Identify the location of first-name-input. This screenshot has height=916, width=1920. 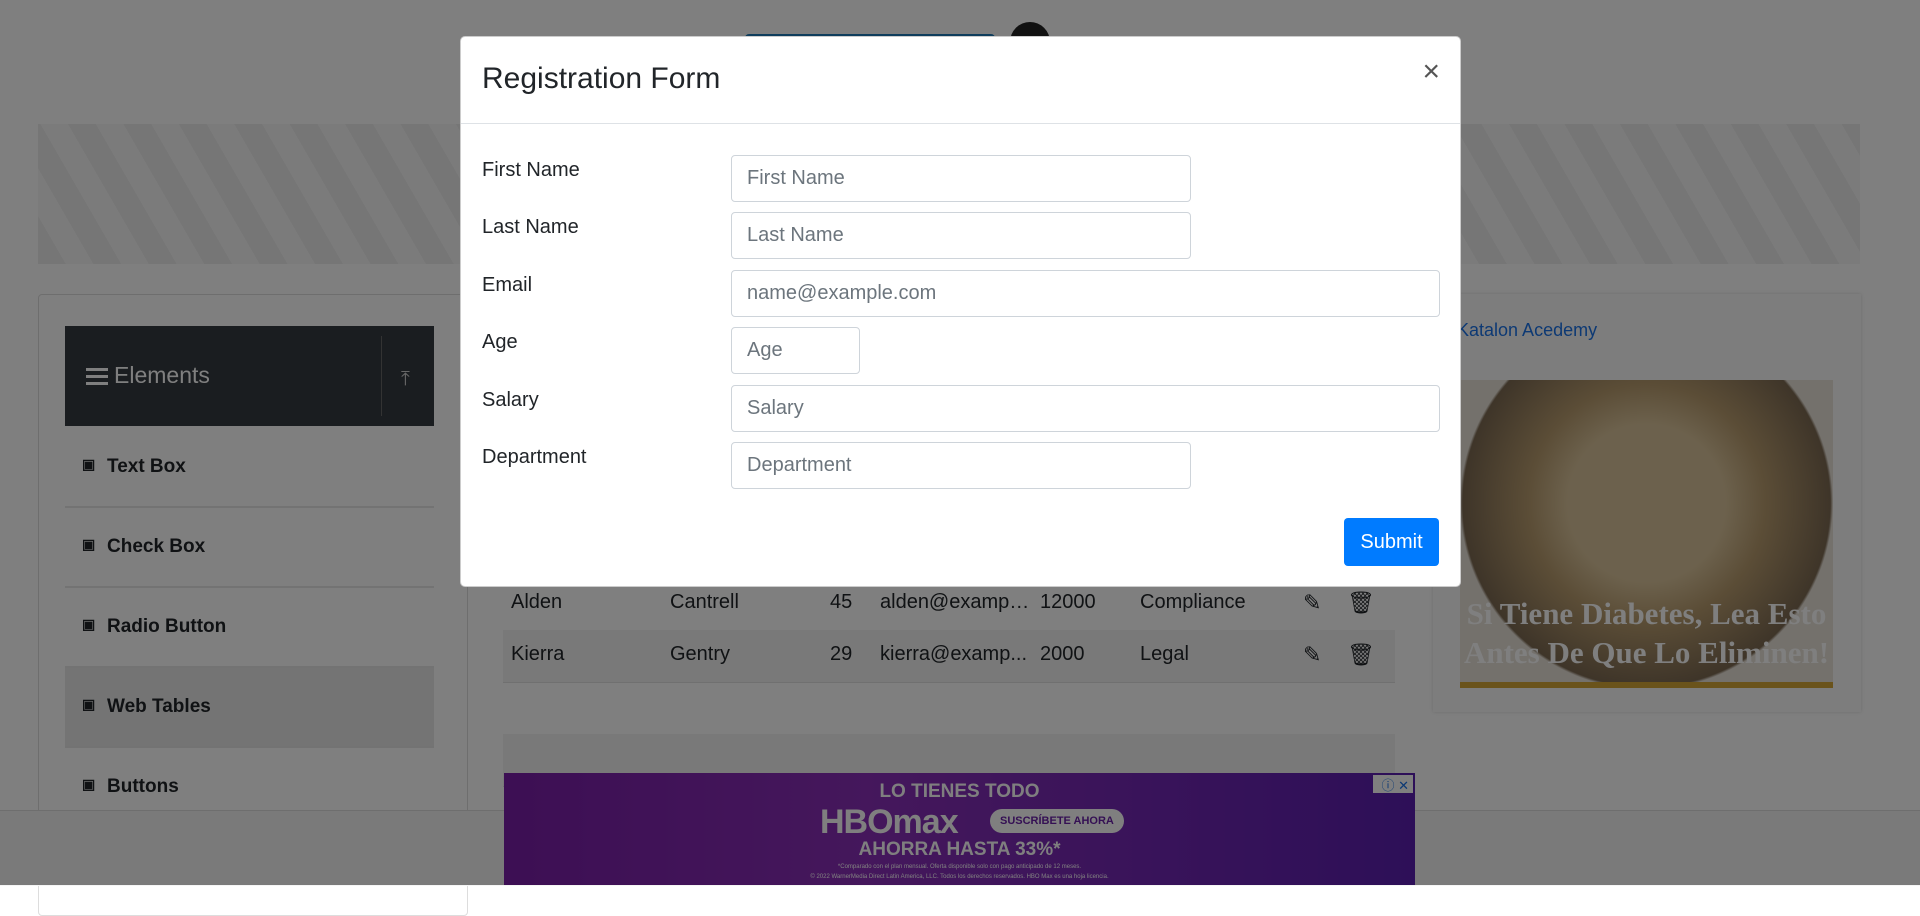
(961, 178).